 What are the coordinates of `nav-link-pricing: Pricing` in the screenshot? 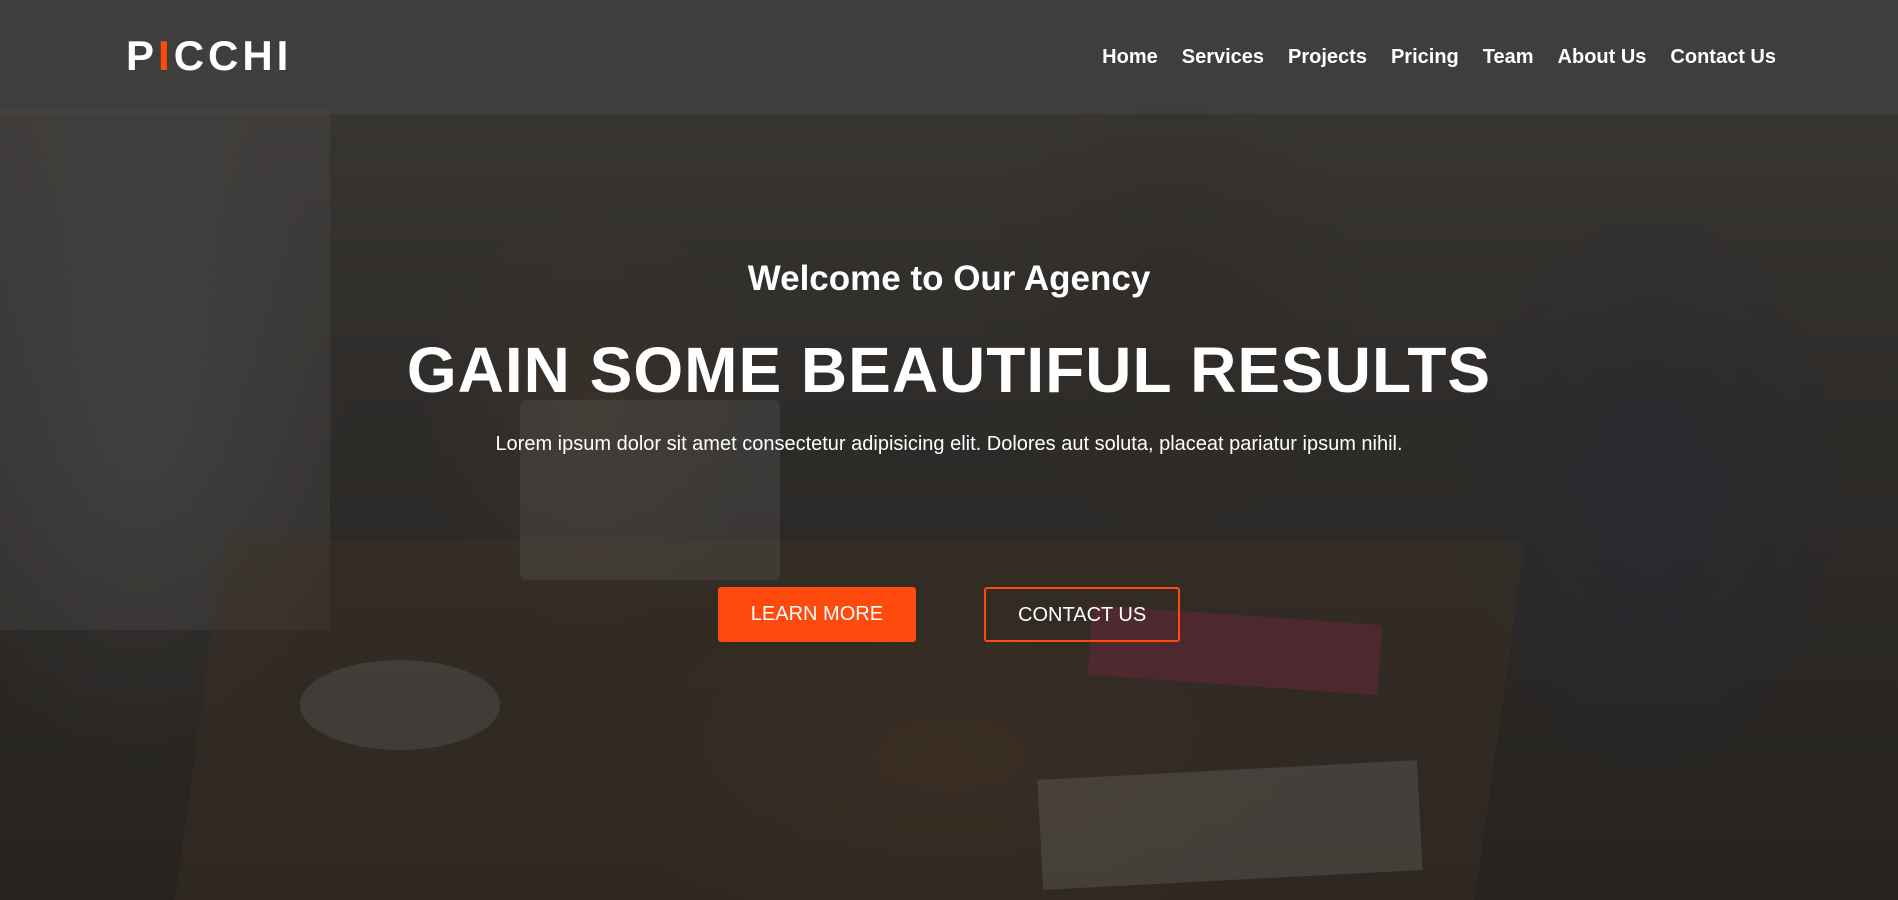 It's located at (1425, 57).